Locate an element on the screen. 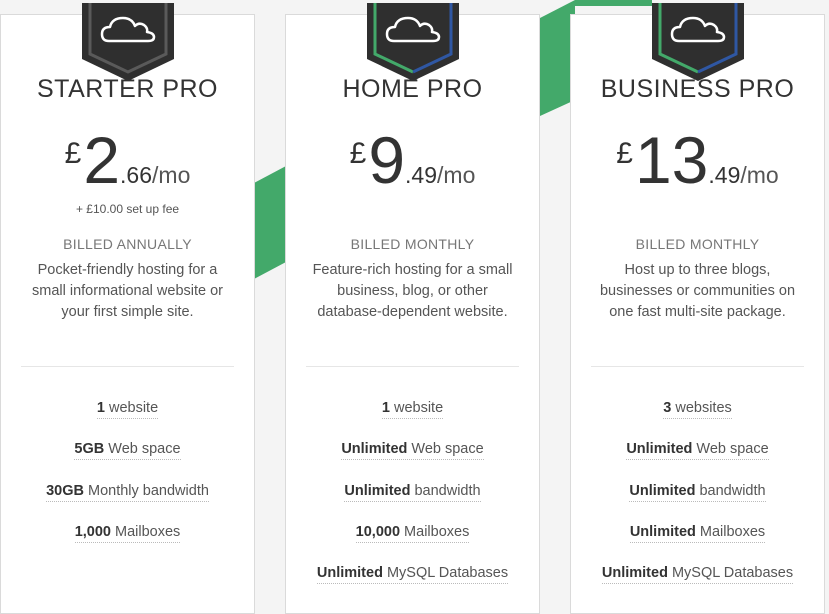  feature-item: 30GB Monthly bandwidth is located at coordinates (127, 503).